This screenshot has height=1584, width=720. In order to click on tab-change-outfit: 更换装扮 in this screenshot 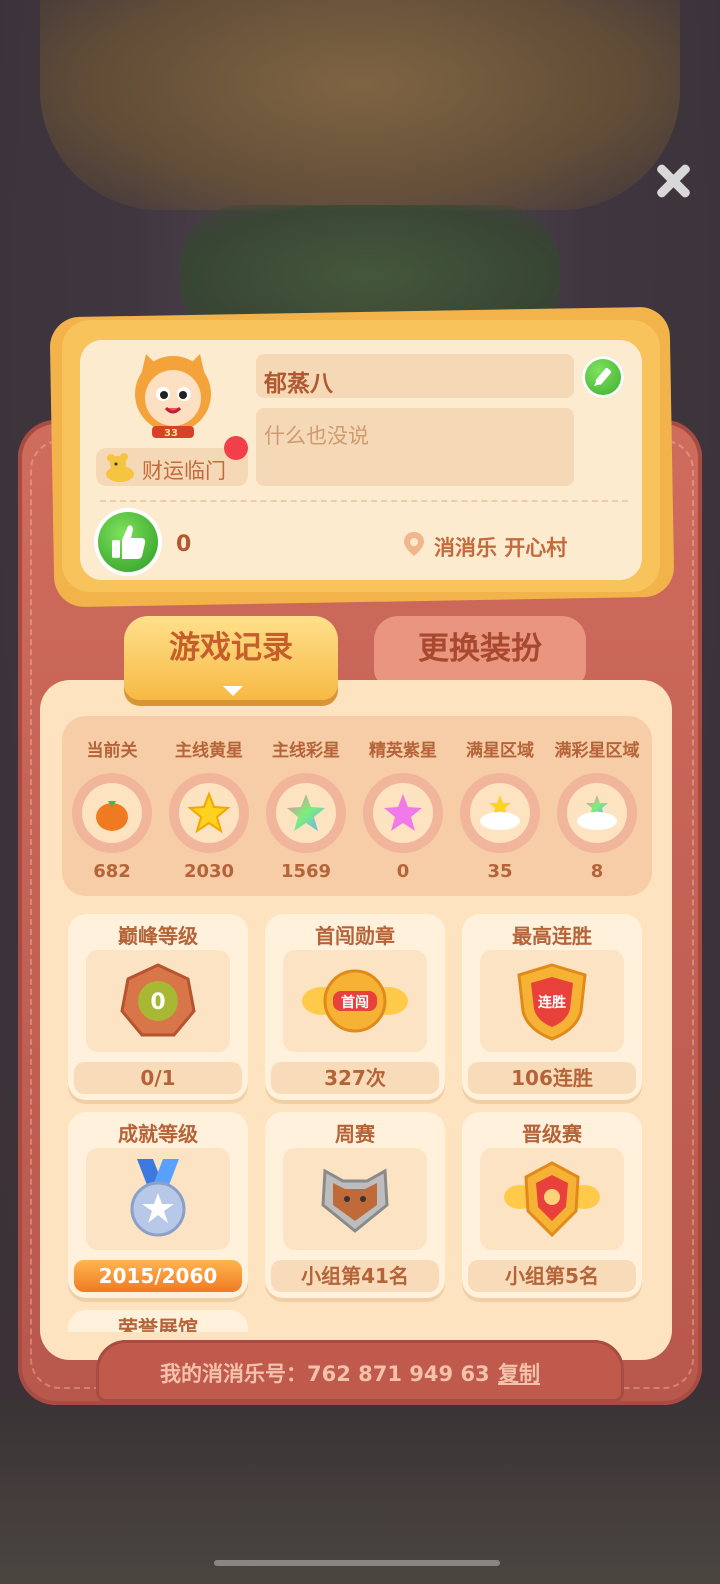, I will do `click(480, 651)`.